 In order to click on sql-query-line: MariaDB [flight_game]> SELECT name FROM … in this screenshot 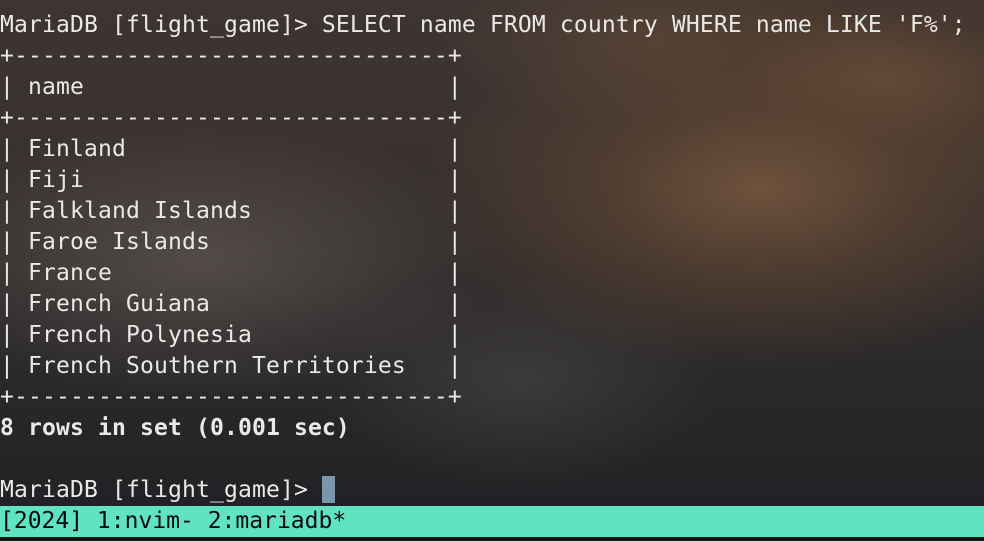, I will do `click(483, 25)`.